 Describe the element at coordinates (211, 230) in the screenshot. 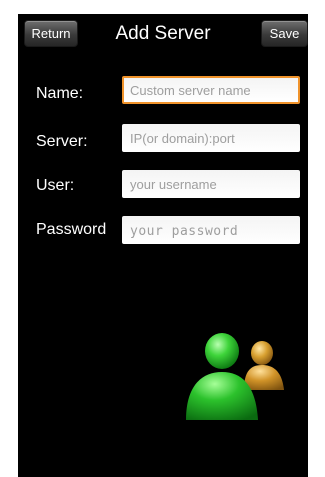

I see `password-input` at that location.